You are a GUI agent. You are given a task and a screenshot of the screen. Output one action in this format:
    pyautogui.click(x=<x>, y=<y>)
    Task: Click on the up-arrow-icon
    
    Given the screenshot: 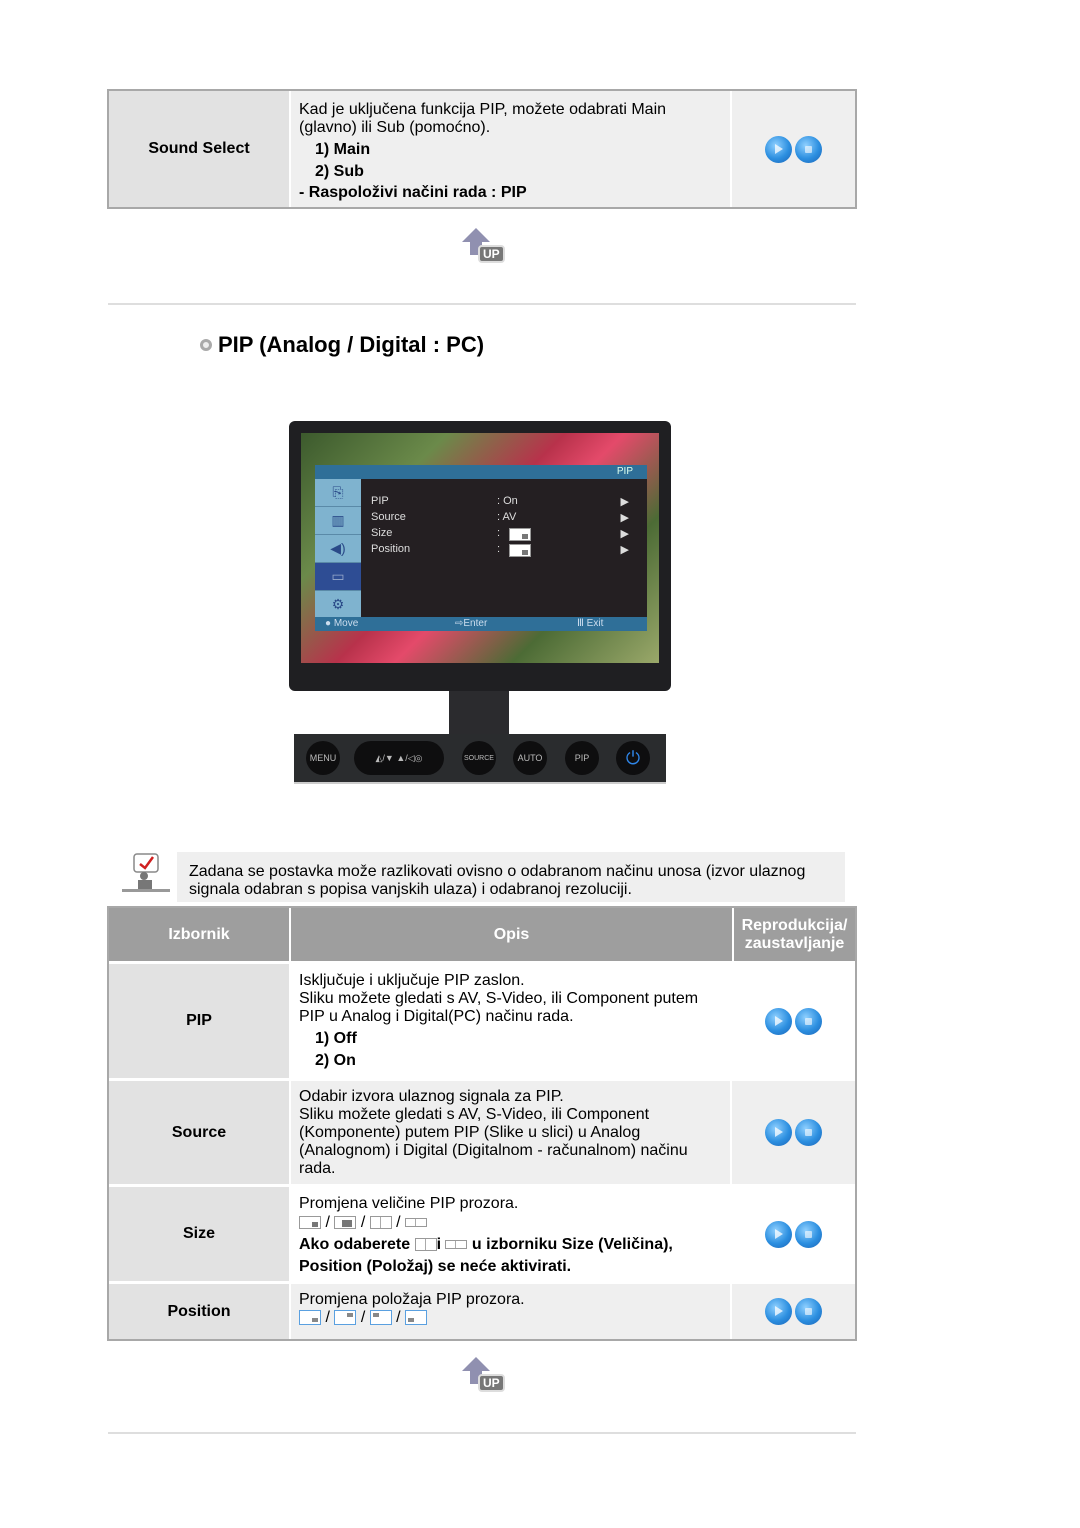 What is the action you would take?
    pyautogui.click(x=476, y=1364)
    